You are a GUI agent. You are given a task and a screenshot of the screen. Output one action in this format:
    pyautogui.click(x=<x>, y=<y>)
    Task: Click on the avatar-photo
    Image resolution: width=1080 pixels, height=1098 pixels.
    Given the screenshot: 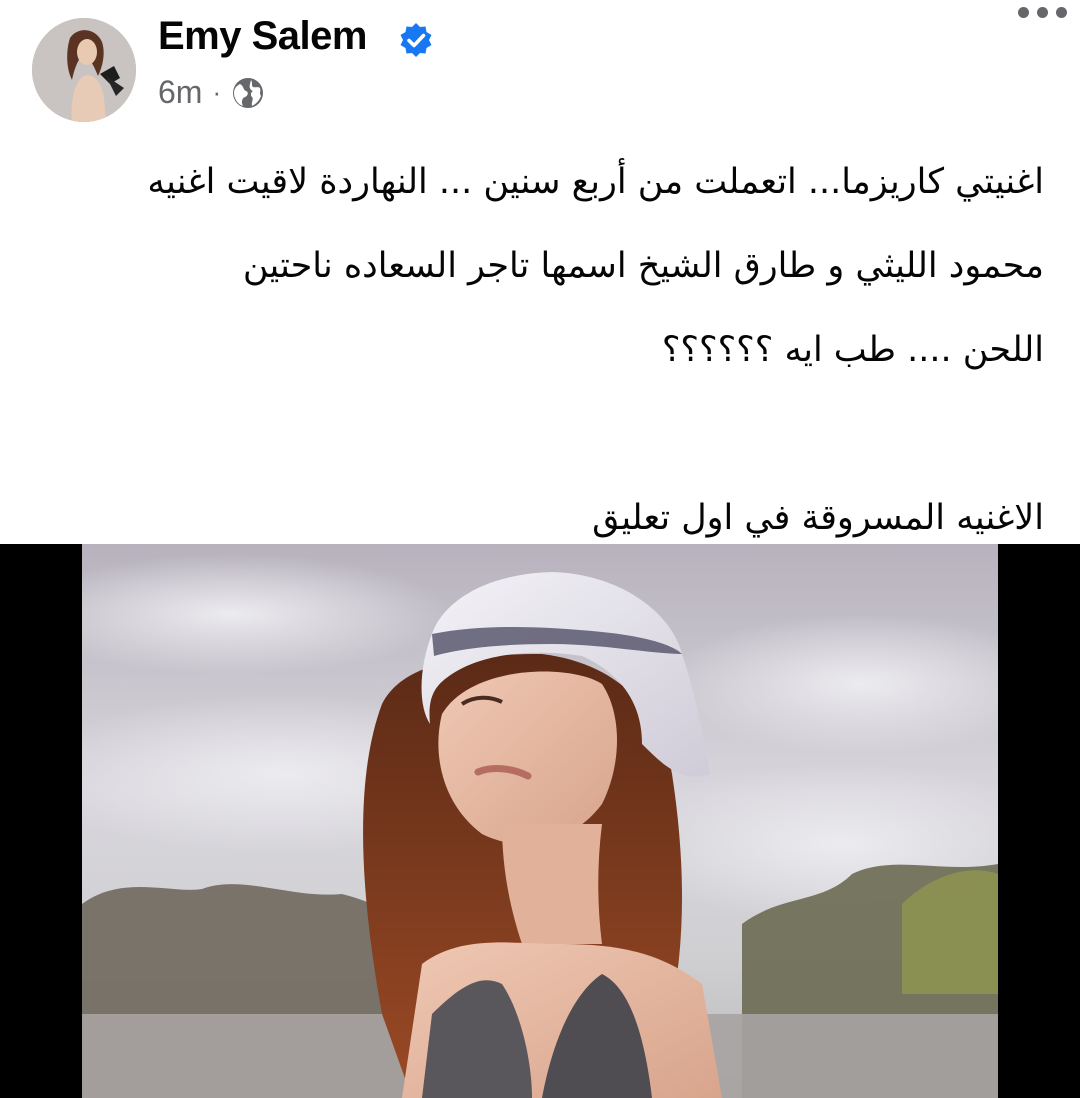 What is the action you would take?
    pyautogui.click(x=84, y=70)
    